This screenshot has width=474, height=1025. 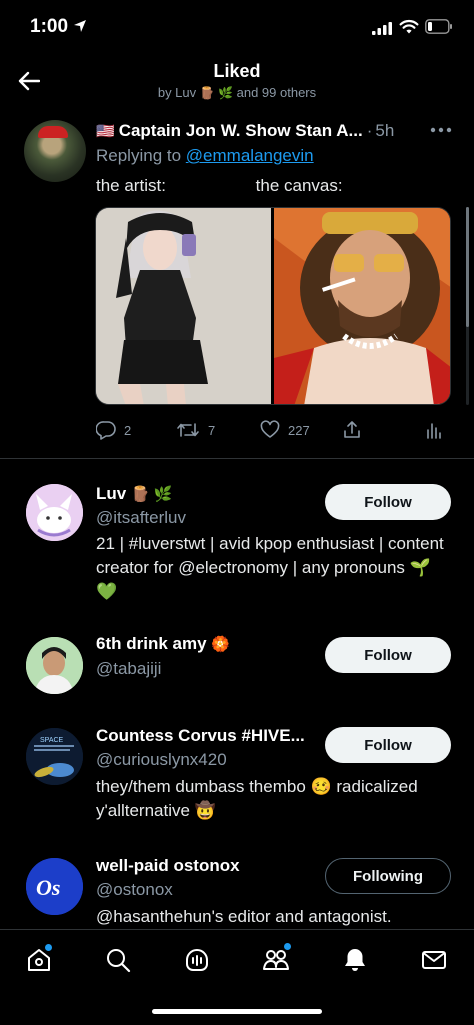 I want to click on puppycat-avatar-illustration, so click(x=54, y=512).